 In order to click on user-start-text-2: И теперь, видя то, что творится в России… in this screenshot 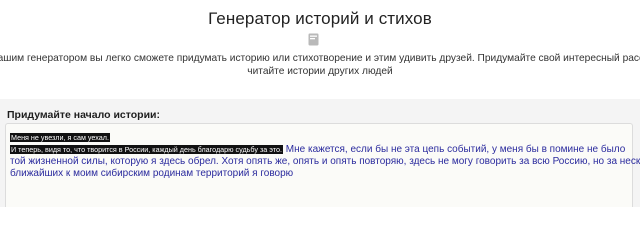, I will do `click(146, 149)`.